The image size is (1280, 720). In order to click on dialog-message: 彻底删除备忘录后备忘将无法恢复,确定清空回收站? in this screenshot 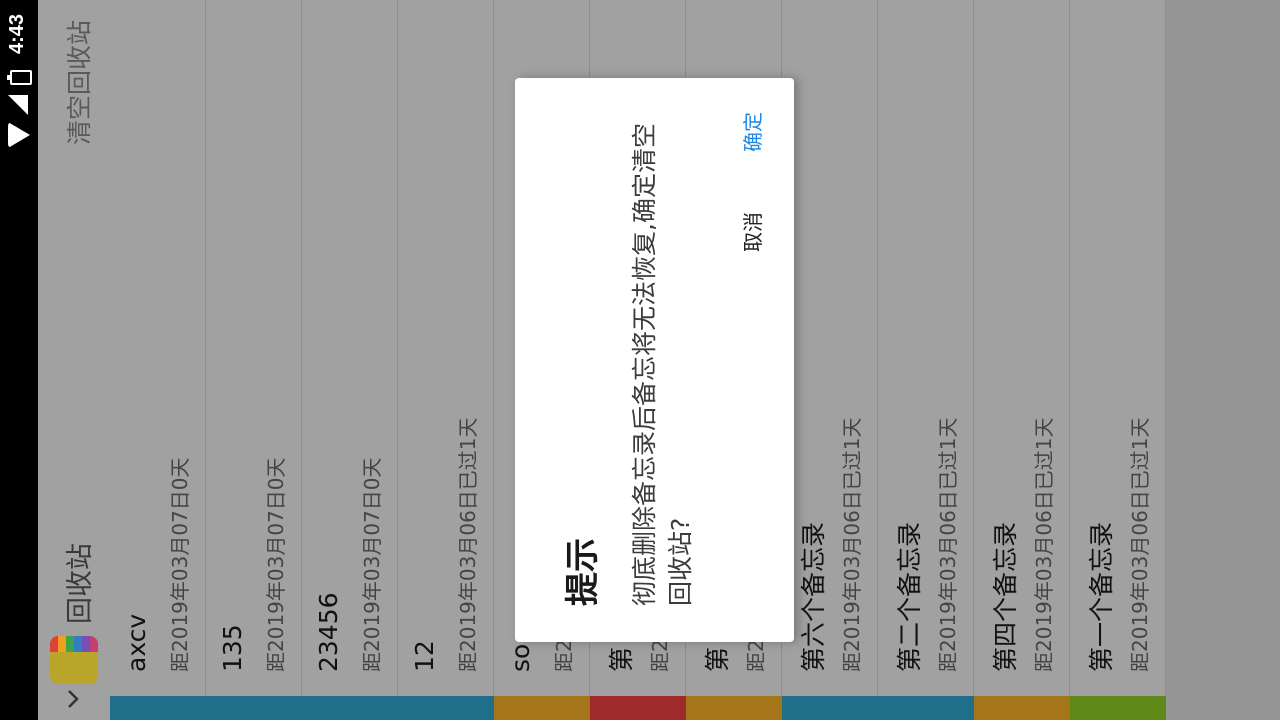, I will do `click(662, 364)`.